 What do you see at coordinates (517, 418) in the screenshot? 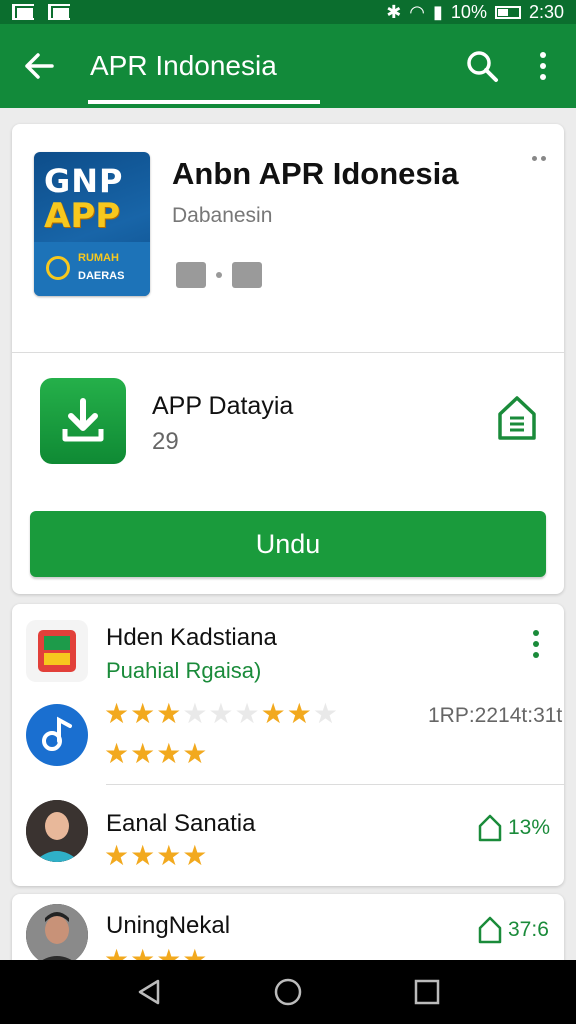
I see `home-icon` at bounding box center [517, 418].